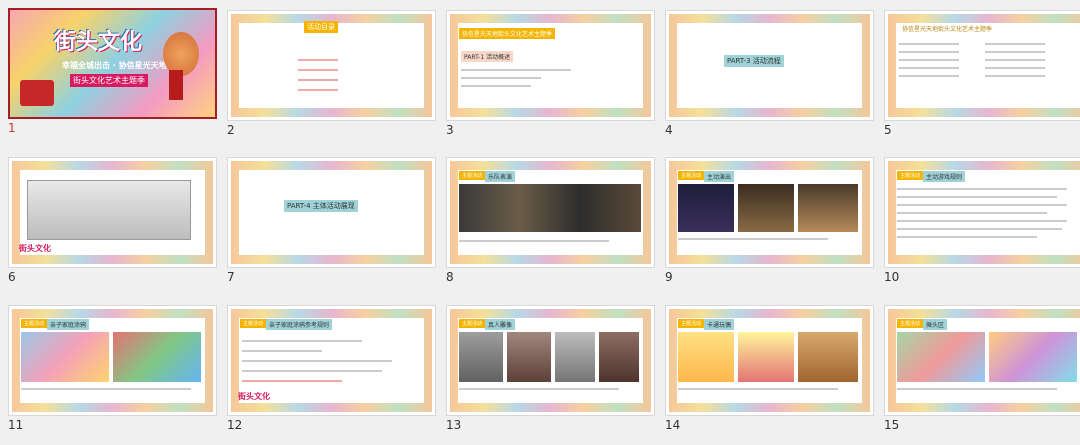 Image resolution: width=1080 pixels, height=445 pixels. I want to click on slide-12-canvas: 主题活动 亲子家庭涂鸦参考规则 街头文化, so click(331, 360).